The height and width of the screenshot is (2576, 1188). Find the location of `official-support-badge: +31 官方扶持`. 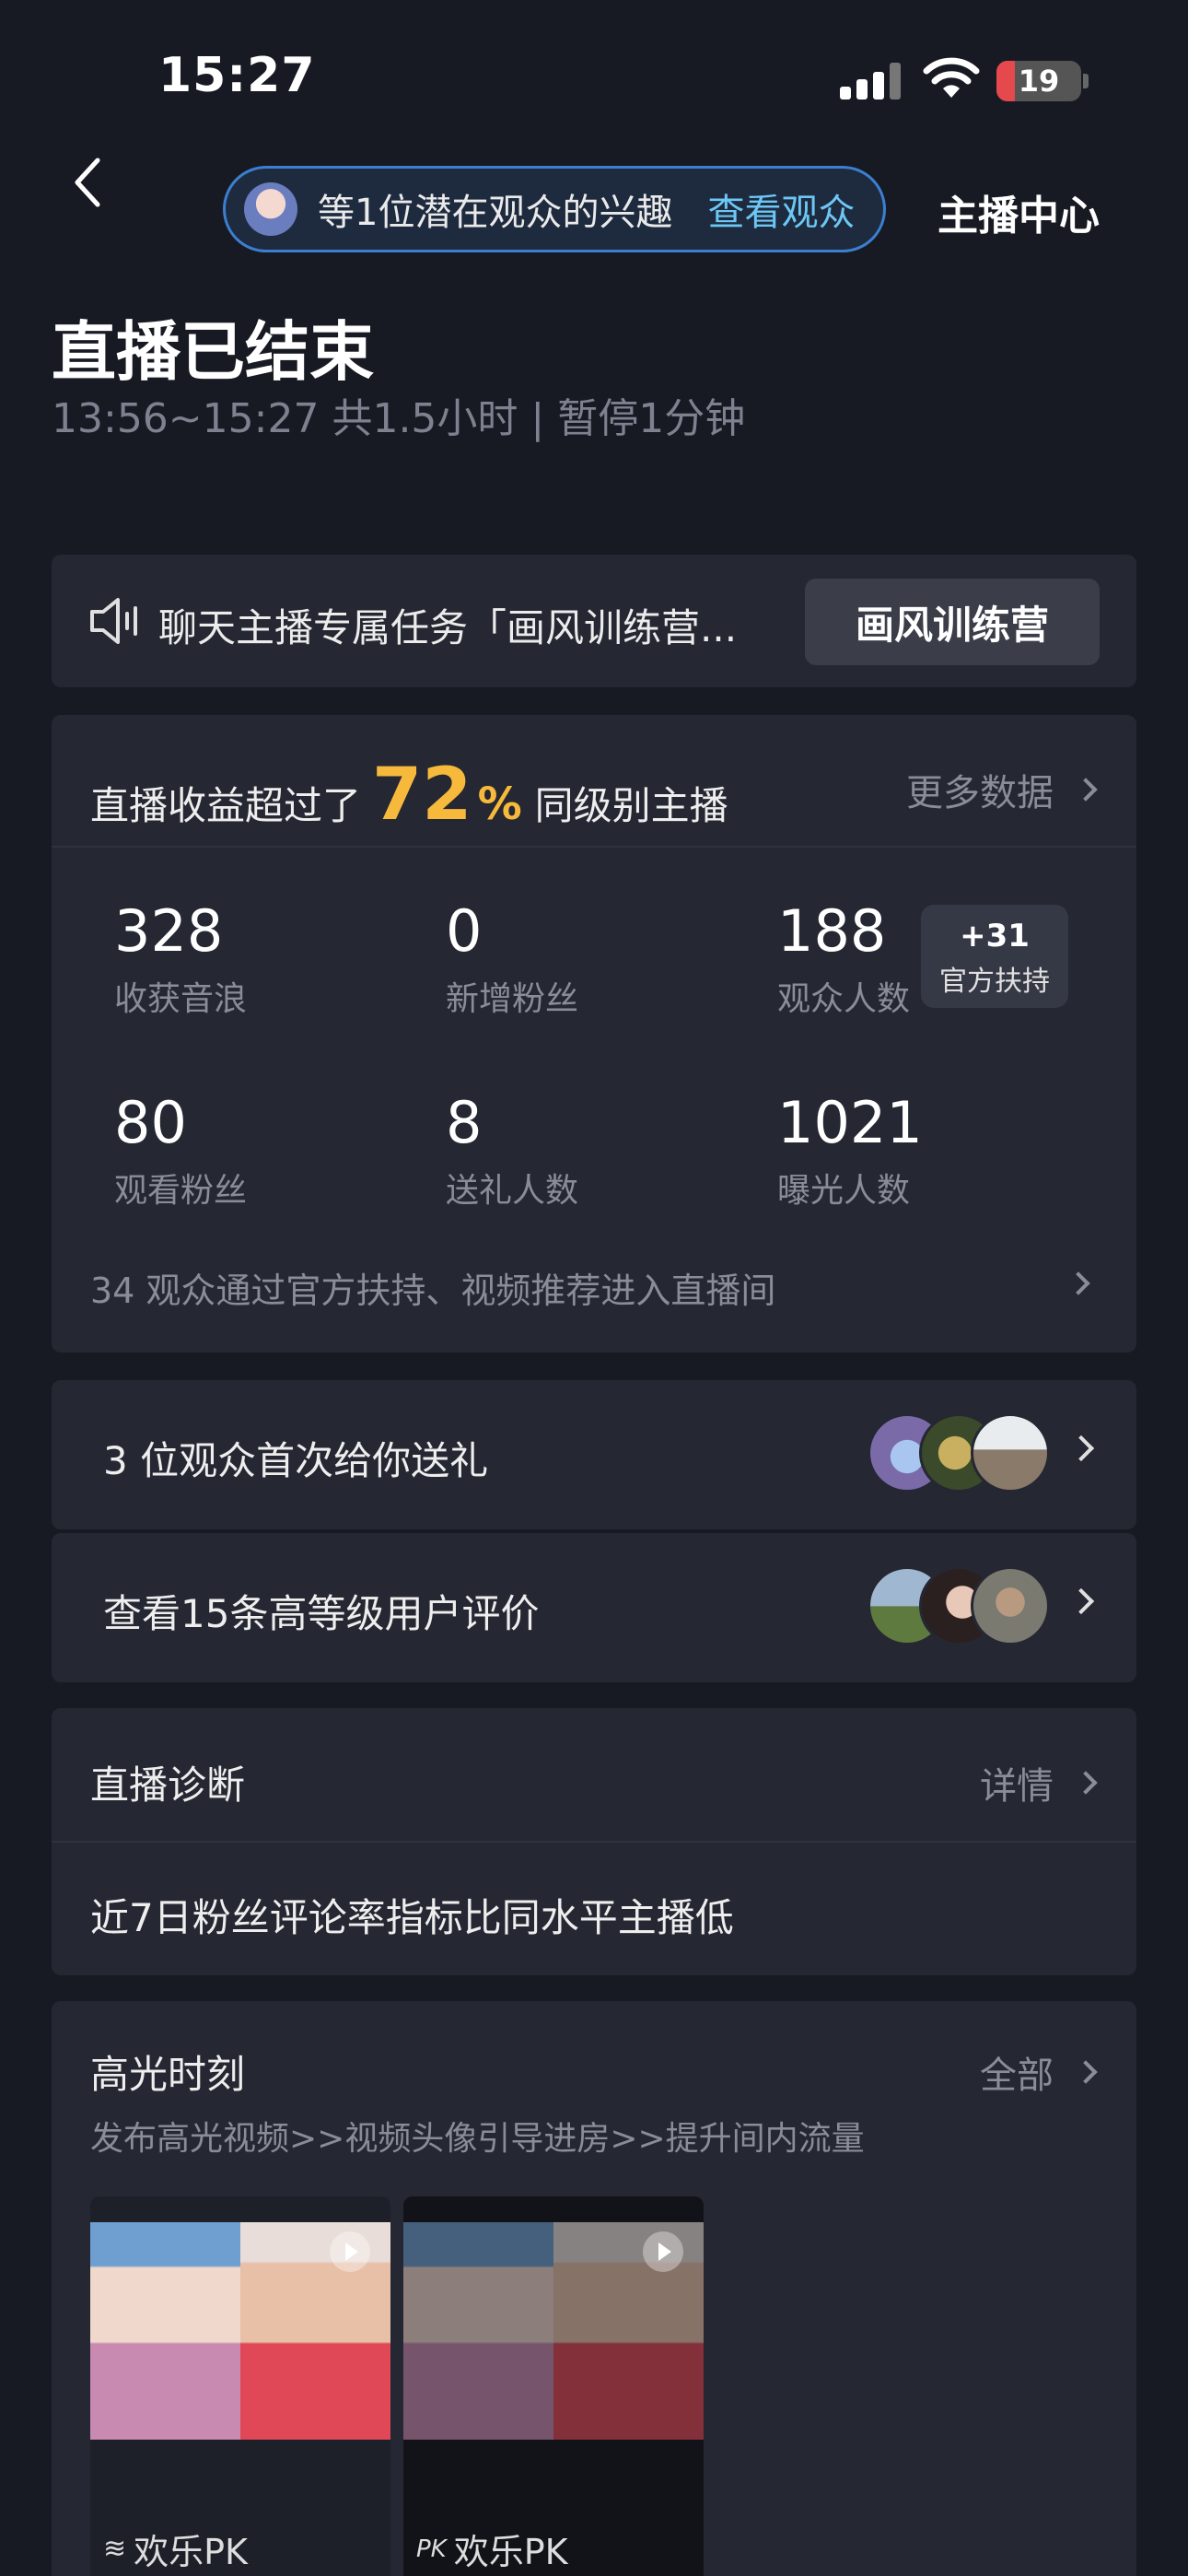

official-support-badge: +31 官方扶持 is located at coordinates (995, 956).